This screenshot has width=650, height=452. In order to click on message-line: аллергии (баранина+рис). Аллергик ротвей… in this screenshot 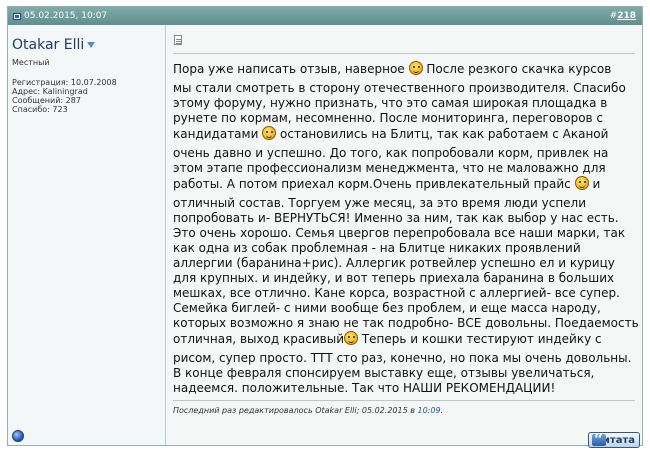, I will do `click(394, 263)`.